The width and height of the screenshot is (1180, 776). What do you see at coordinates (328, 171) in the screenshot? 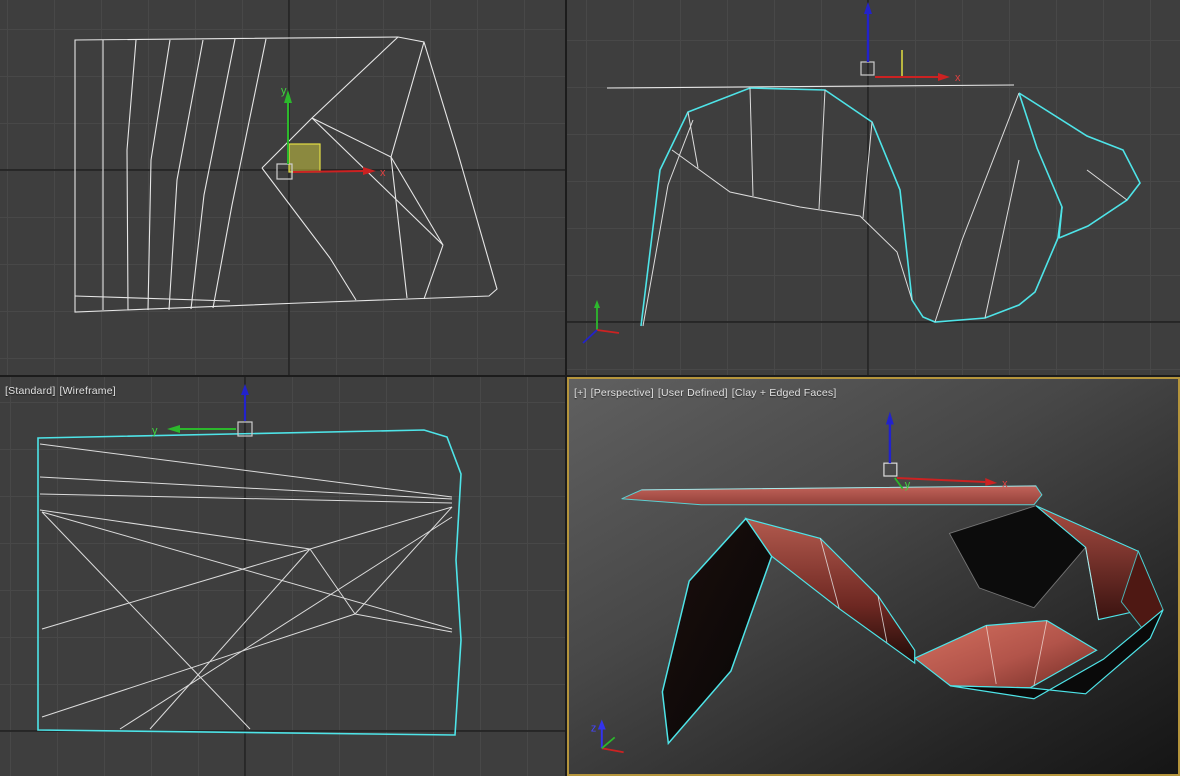
I see `x-axis-arrow` at bounding box center [328, 171].